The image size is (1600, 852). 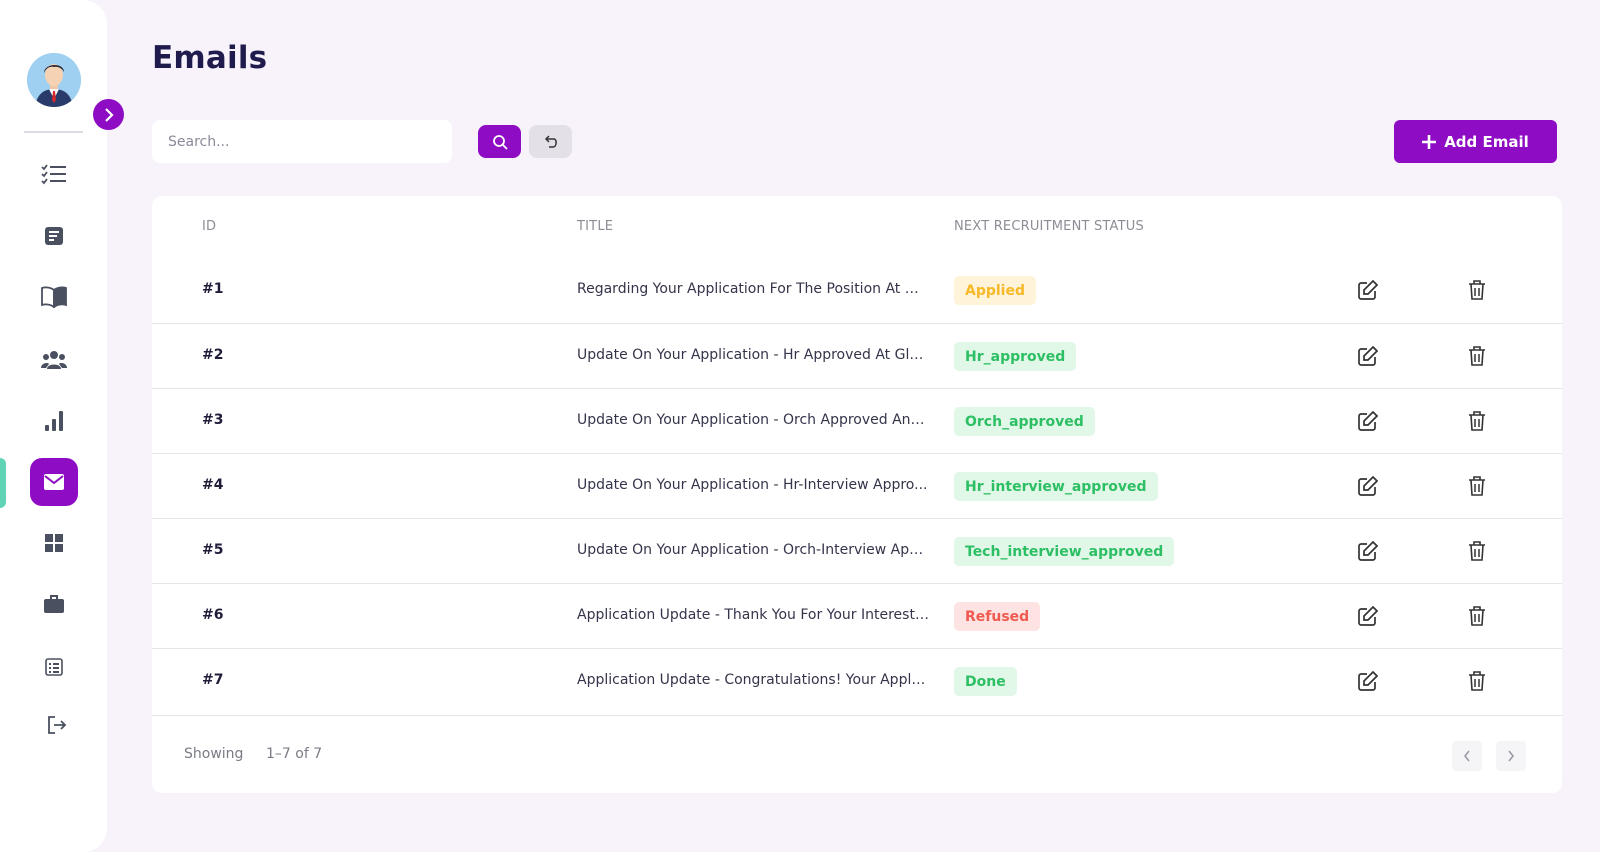 I want to click on sidebar-item-tasks, so click(x=54, y=175).